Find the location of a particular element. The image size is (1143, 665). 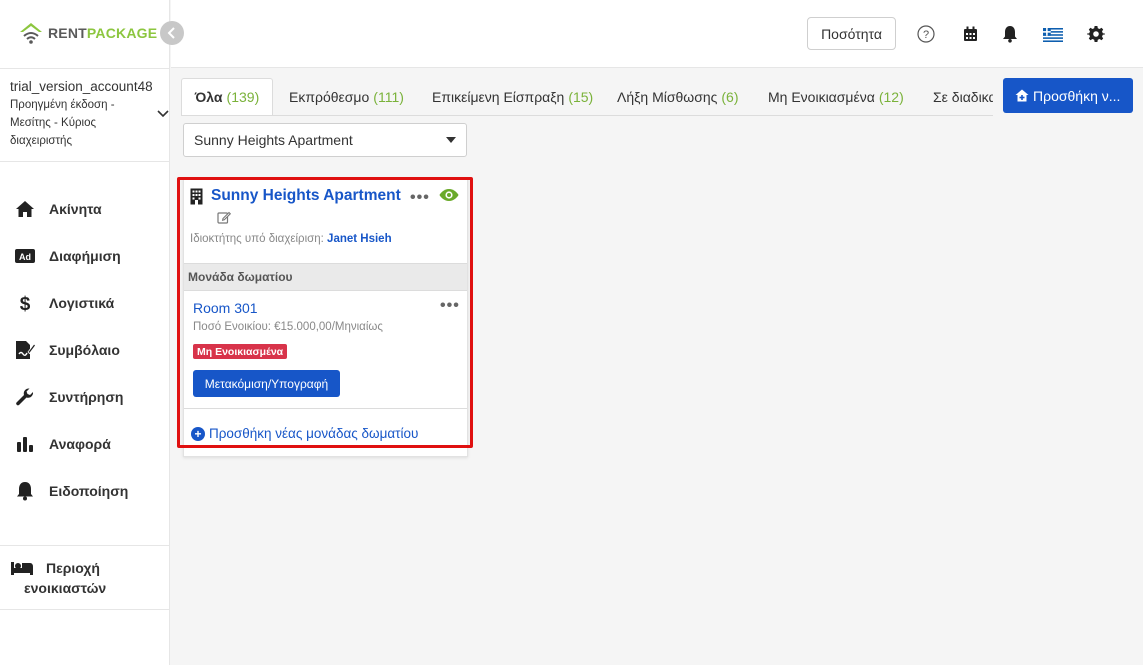

owner-name: Janet Hsieh is located at coordinates (359, 239).